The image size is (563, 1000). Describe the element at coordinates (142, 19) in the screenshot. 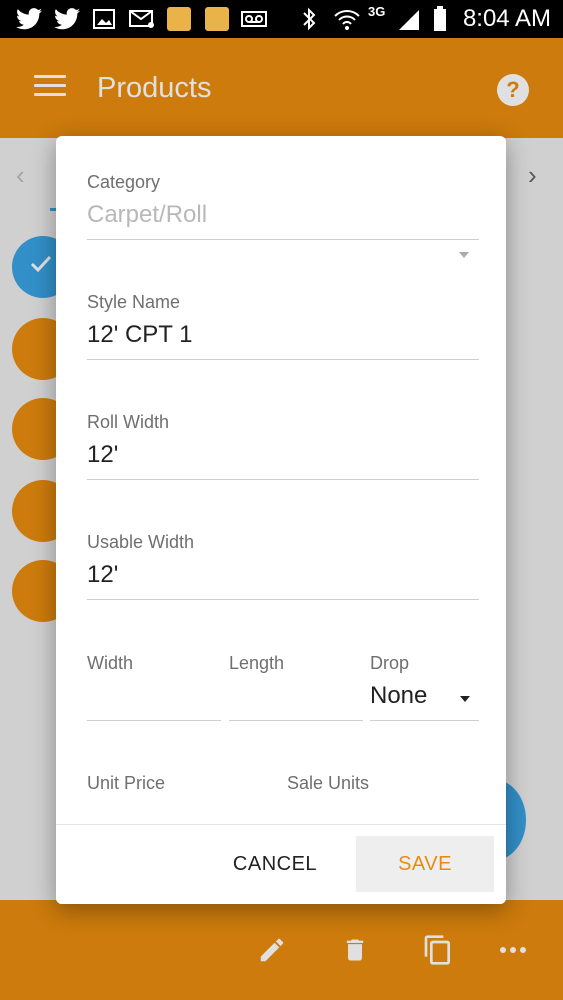

I see `mail-icon` at that location.